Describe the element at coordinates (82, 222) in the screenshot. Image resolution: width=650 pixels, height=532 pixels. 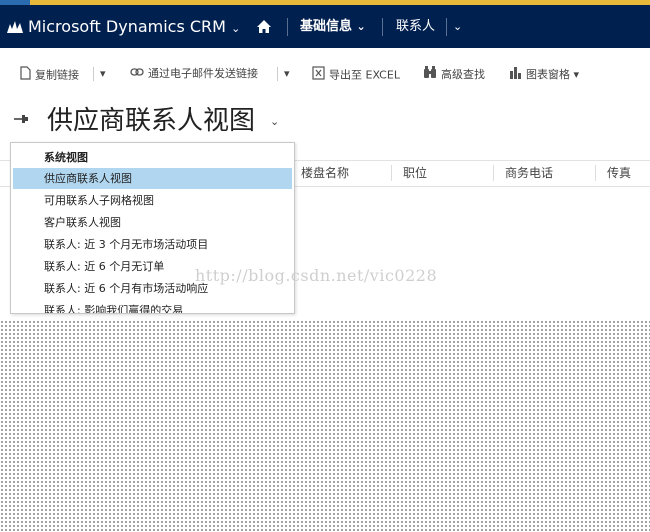
I see `view-menu-item-label: 客户联系人视图` at that location.